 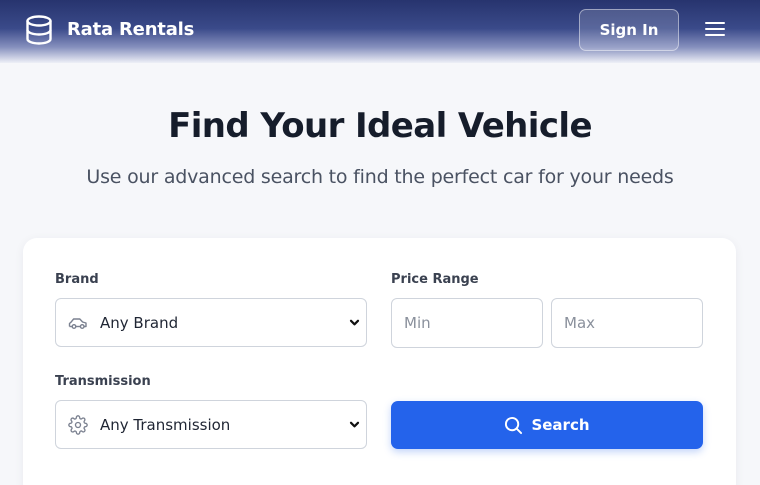 I want to click on car-icon, so click(x=77, y=323).